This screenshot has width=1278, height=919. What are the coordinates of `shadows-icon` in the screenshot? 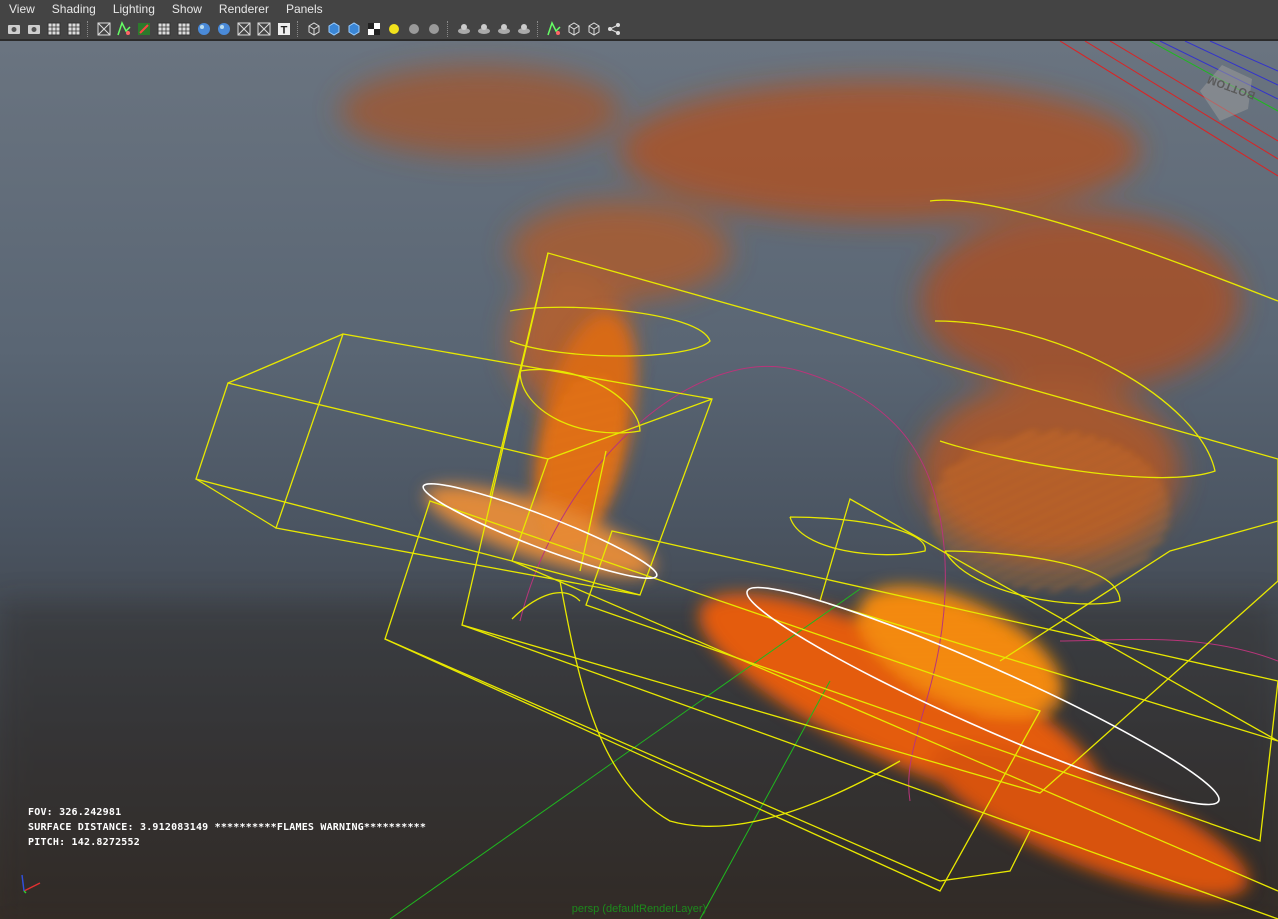 It's located at (354, 29).